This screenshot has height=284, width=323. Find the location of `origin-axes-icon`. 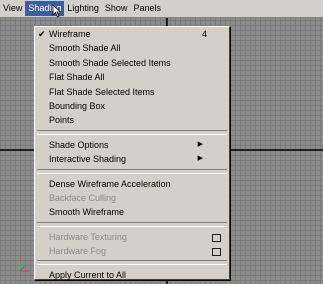

origin-axes-icon is located at coordinates (24, 266).